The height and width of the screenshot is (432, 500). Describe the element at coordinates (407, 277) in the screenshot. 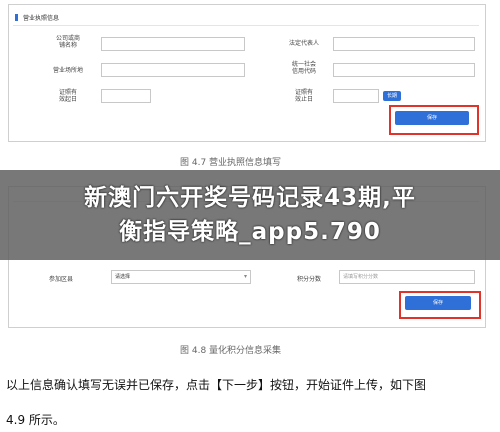

I see `score-input: 请填写积分分数` at that location.